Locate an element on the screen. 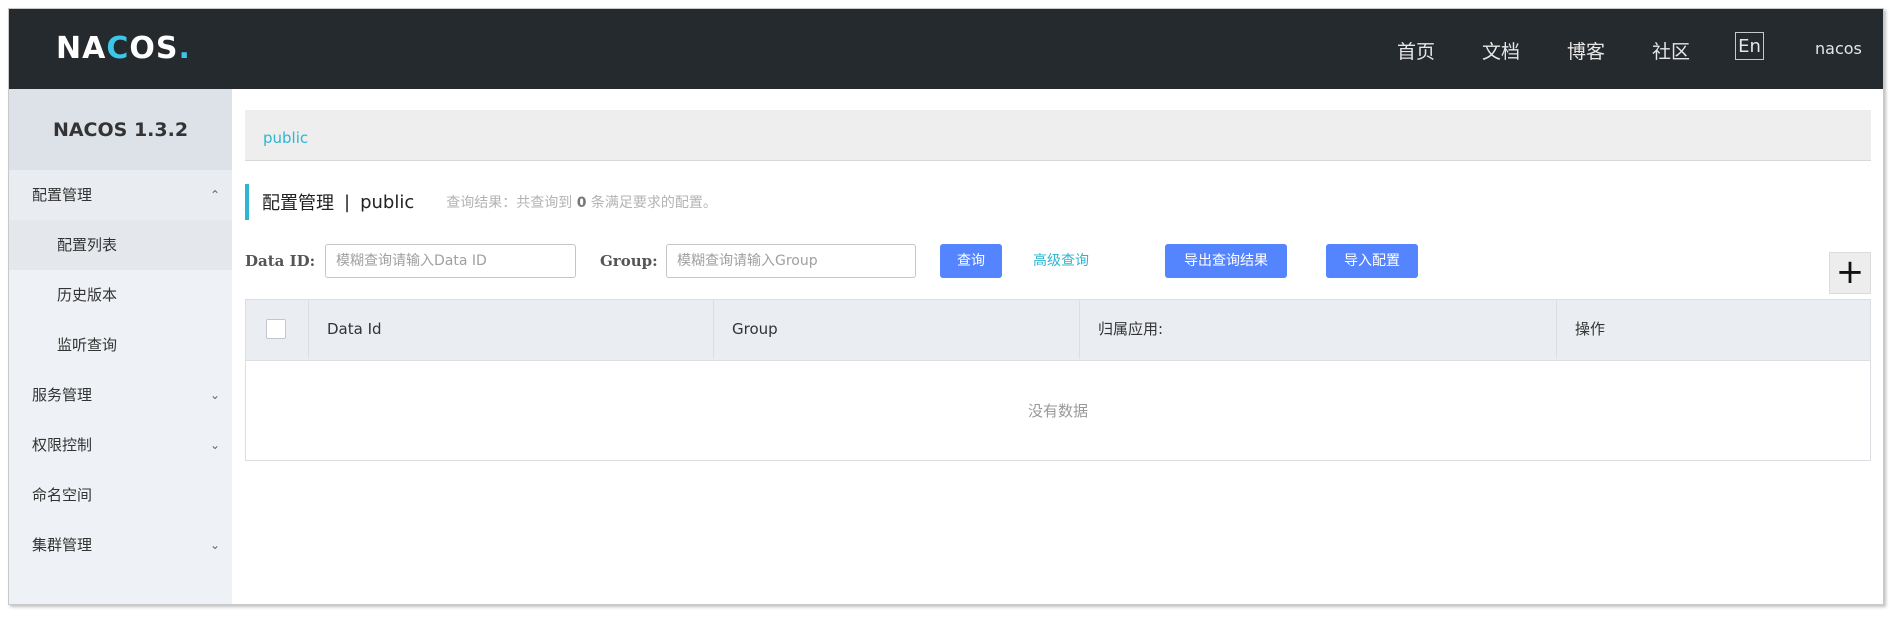 This screenshot has height=618, width=1898. column-header-group: Group is located at coordinates (897, 329).